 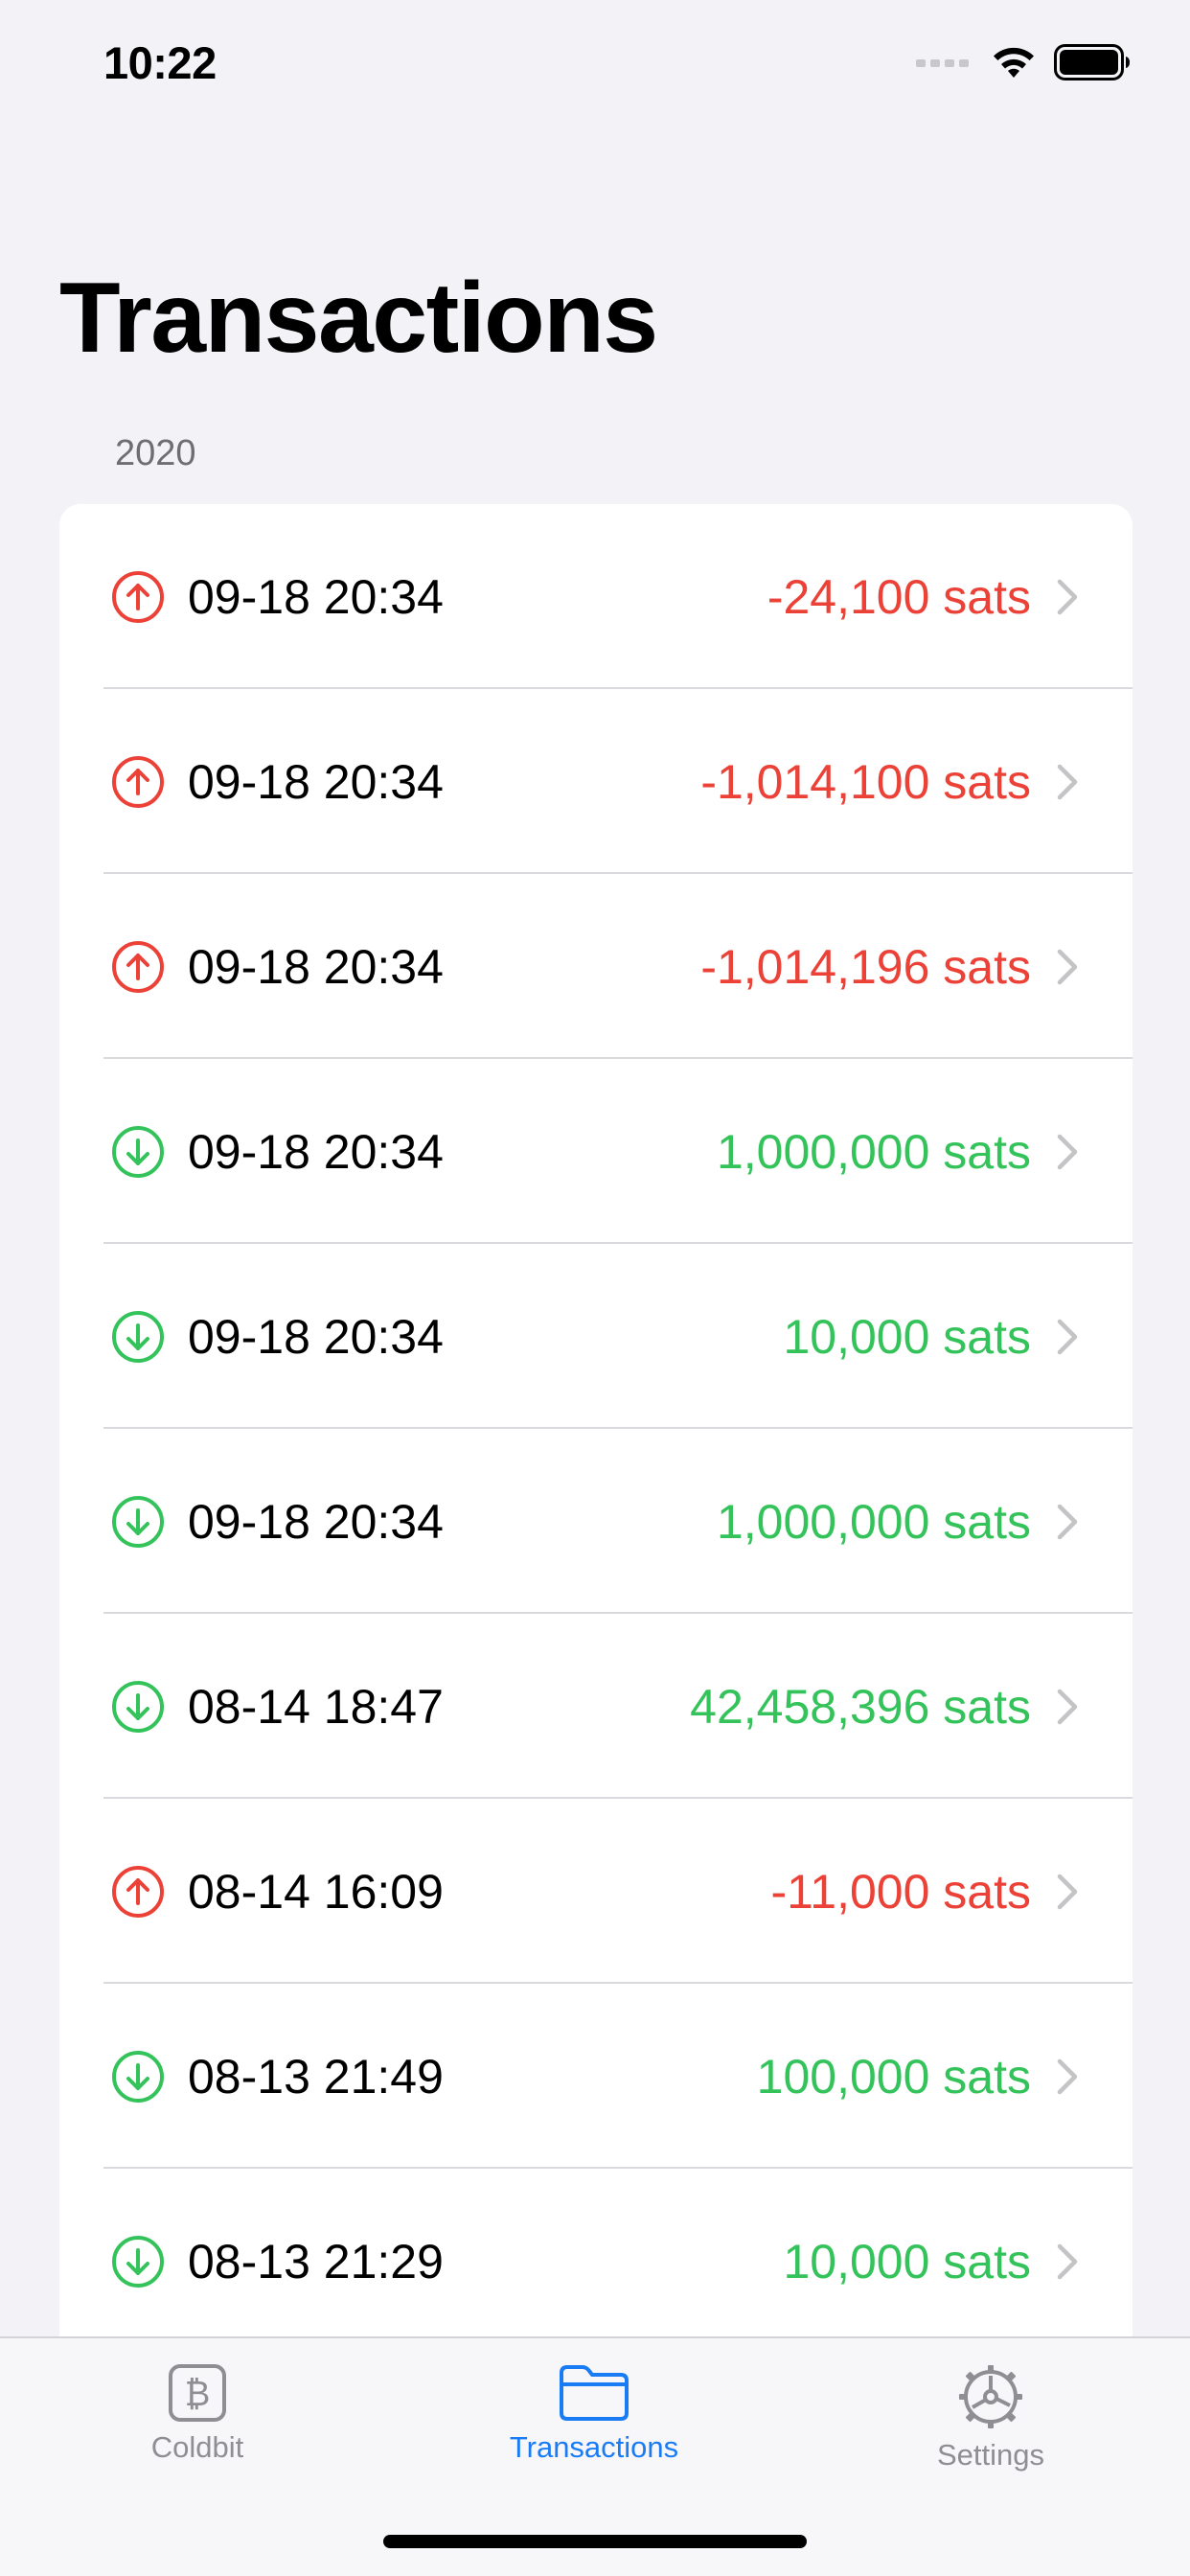 I want to click on transaction-row: 08-13 21:29 10,000 sats, so click(x=596, y=2261).